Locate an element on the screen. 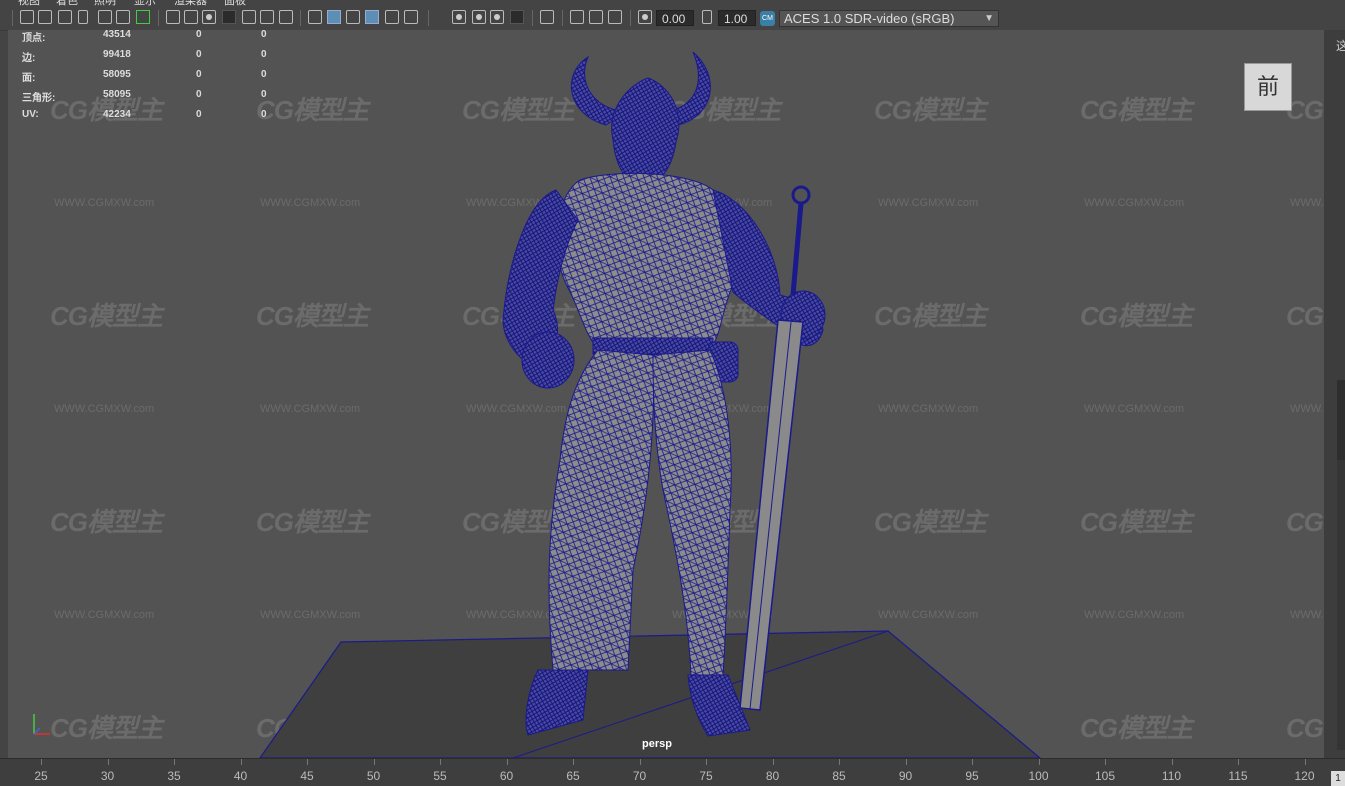 This screenshot has height=786, width=1345. smooth-shade-icon is located at coordinates (334, 17).